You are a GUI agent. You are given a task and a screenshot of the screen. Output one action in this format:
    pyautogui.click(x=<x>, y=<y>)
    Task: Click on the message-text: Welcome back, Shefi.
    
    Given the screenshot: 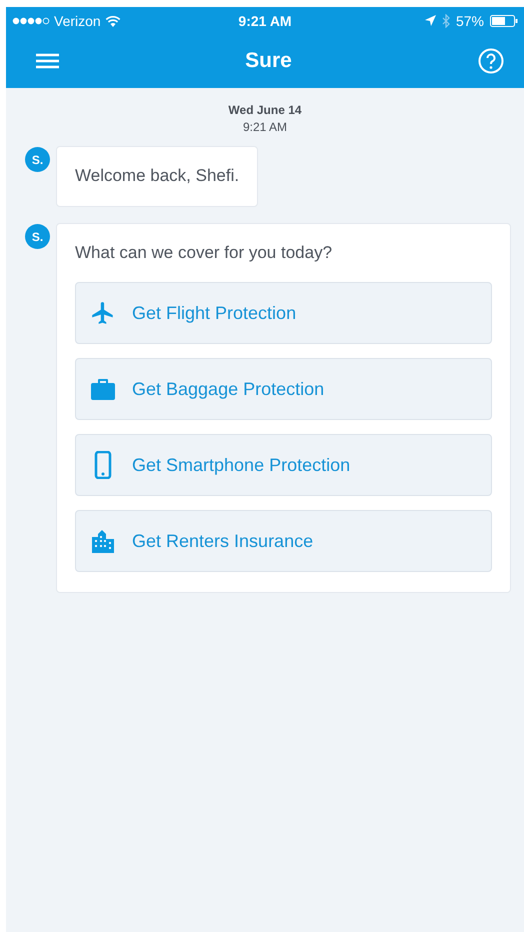 What is the action you would take?
    pyautogui.click(x=157, y=176)
    